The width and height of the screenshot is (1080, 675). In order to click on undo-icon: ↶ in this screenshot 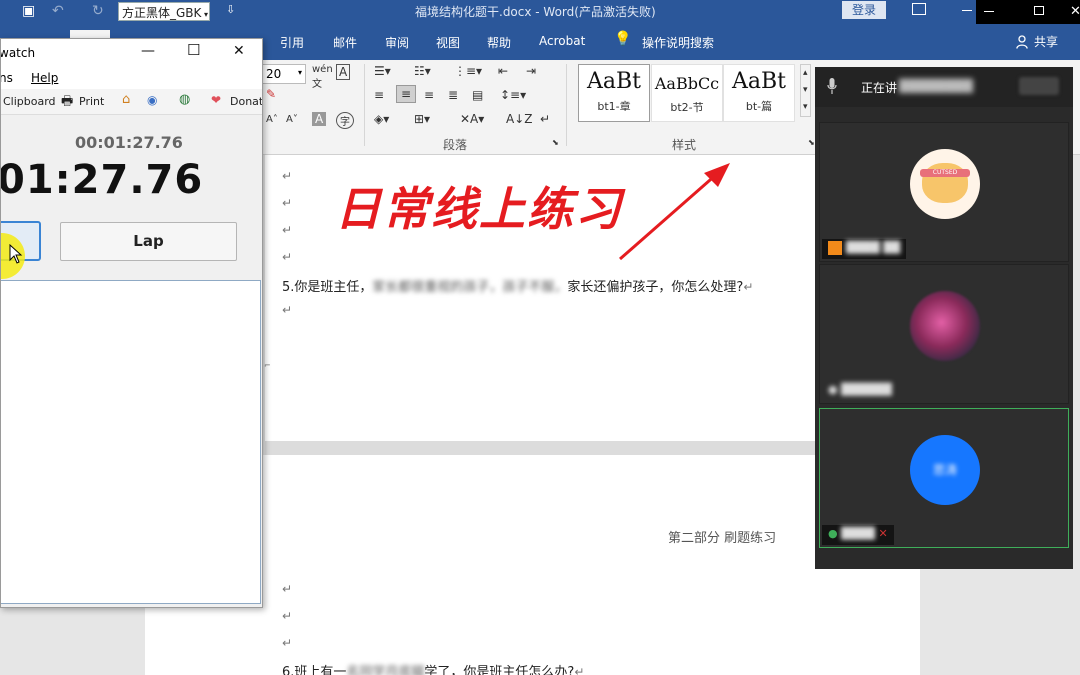, I will do `click(58, 11)`.